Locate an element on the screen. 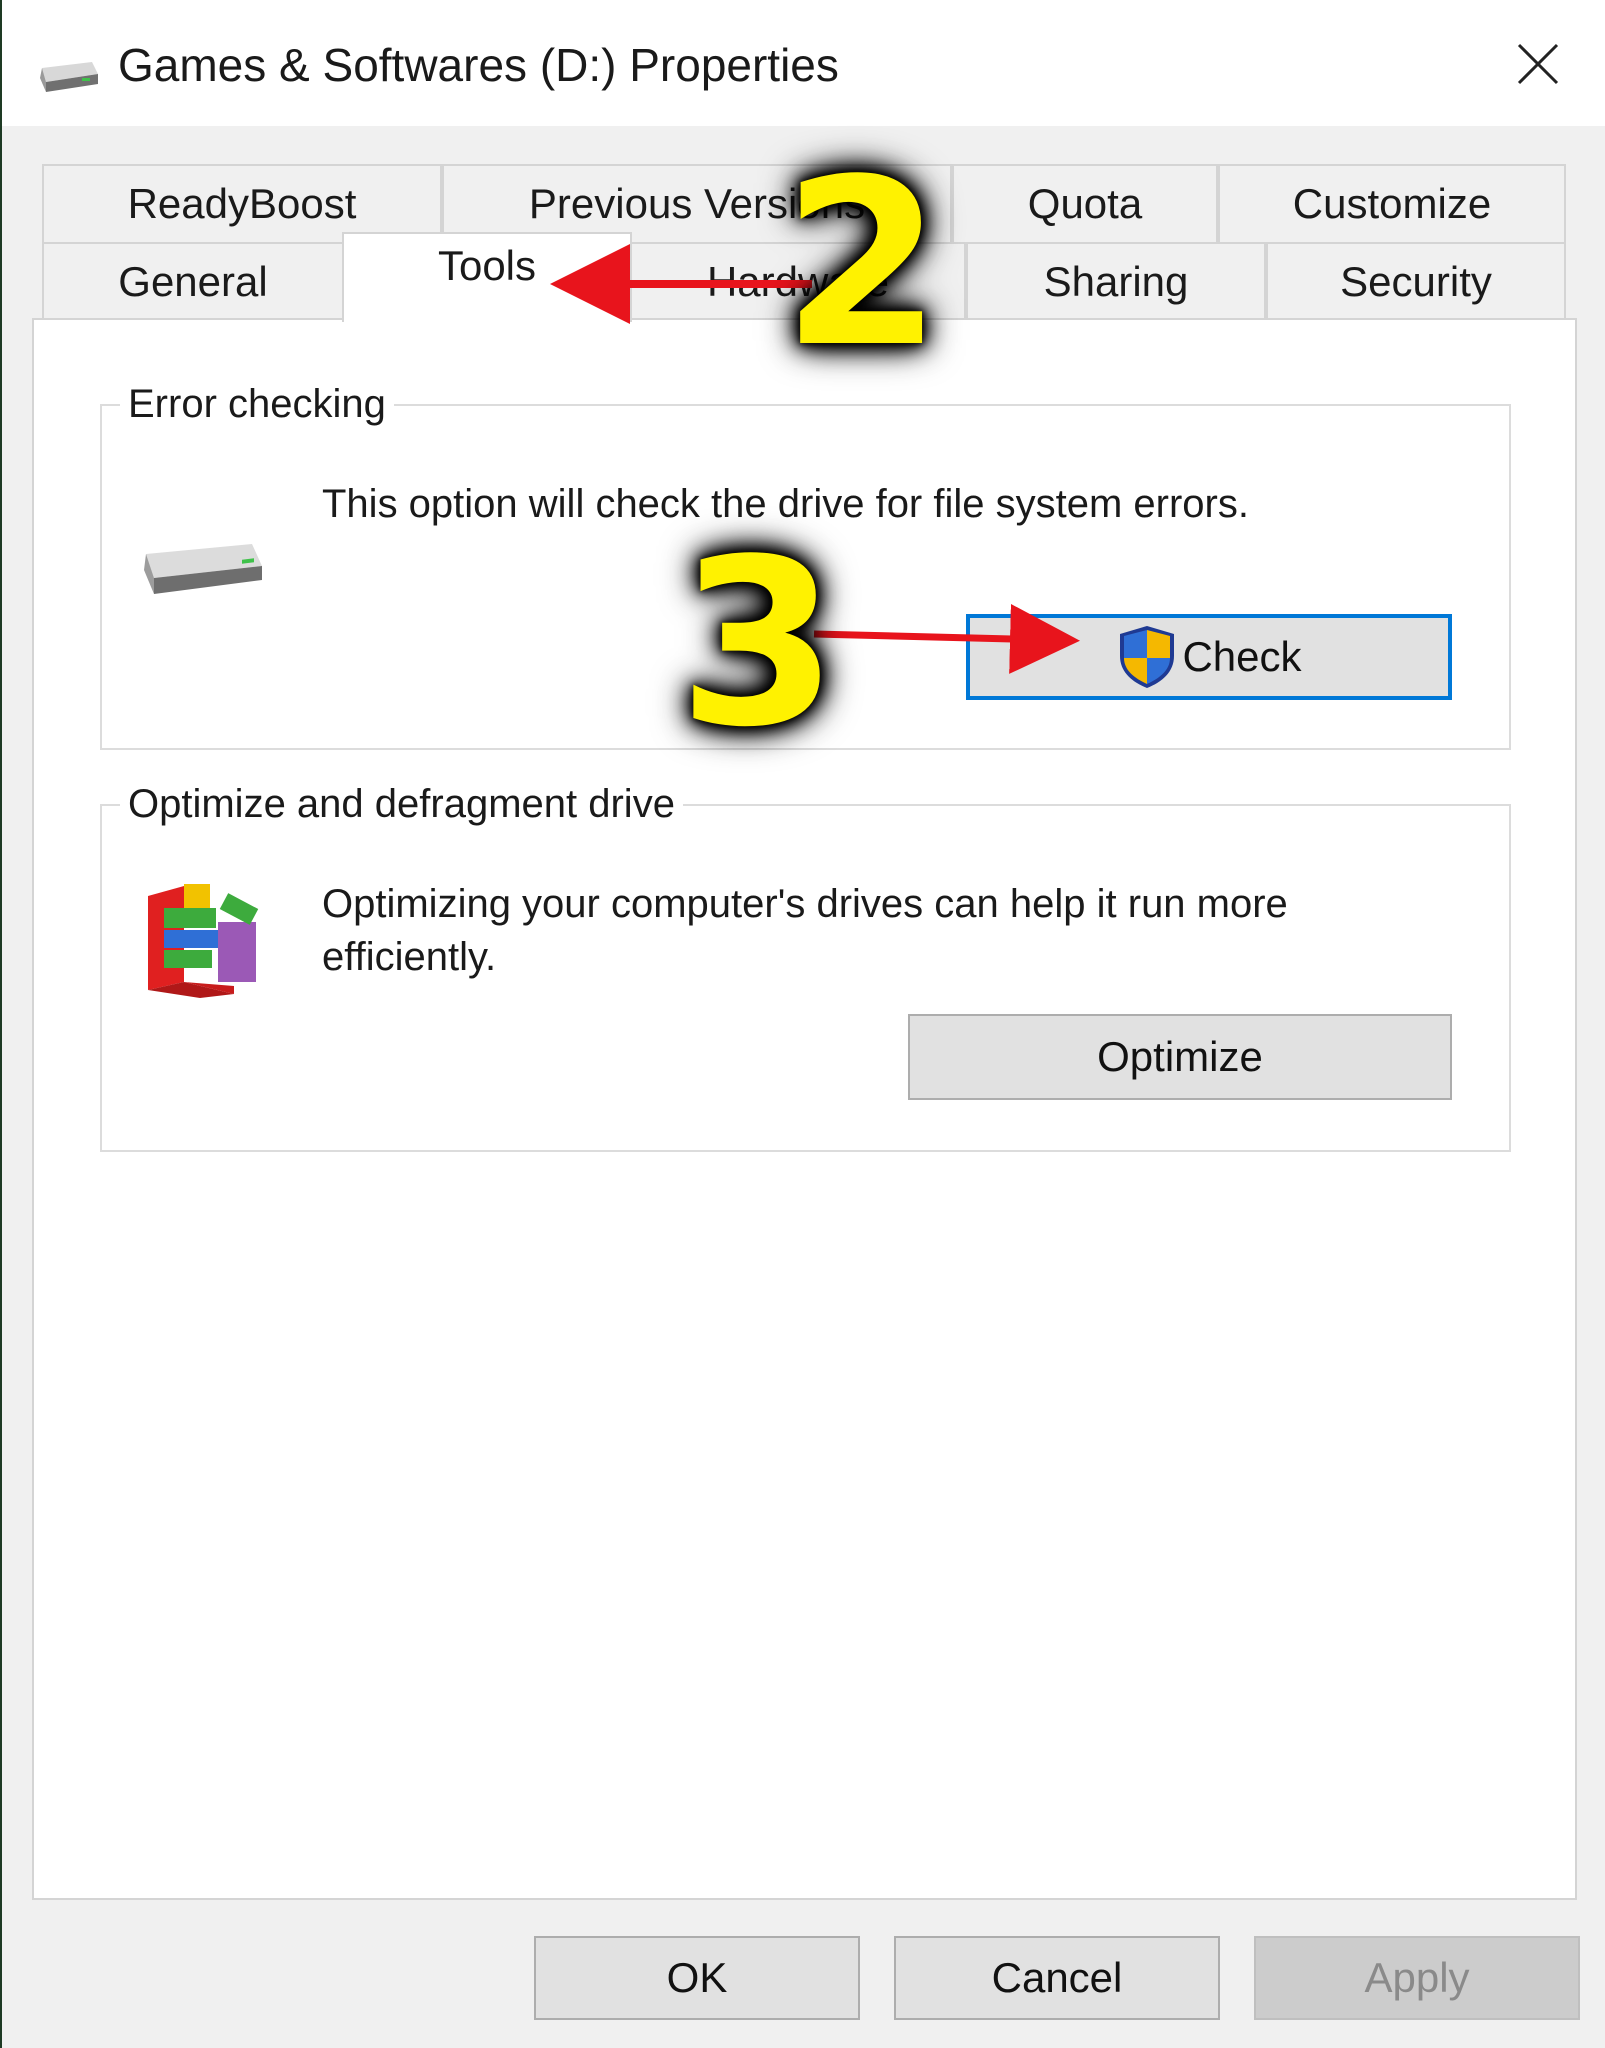  tab-readyboost: ReadyBoost is located at coordinates (242, 203).